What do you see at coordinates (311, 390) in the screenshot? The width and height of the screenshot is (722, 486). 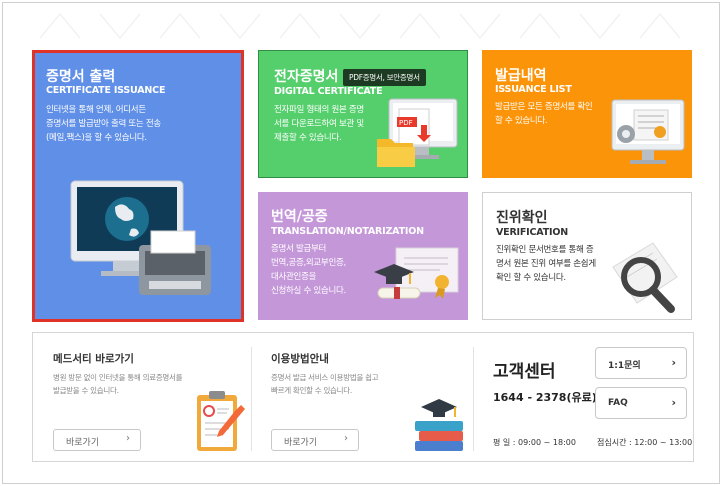 I see `guide-desc-line: 빠르게 확인할 수 있습니다.` at bounding box center [311, 390].